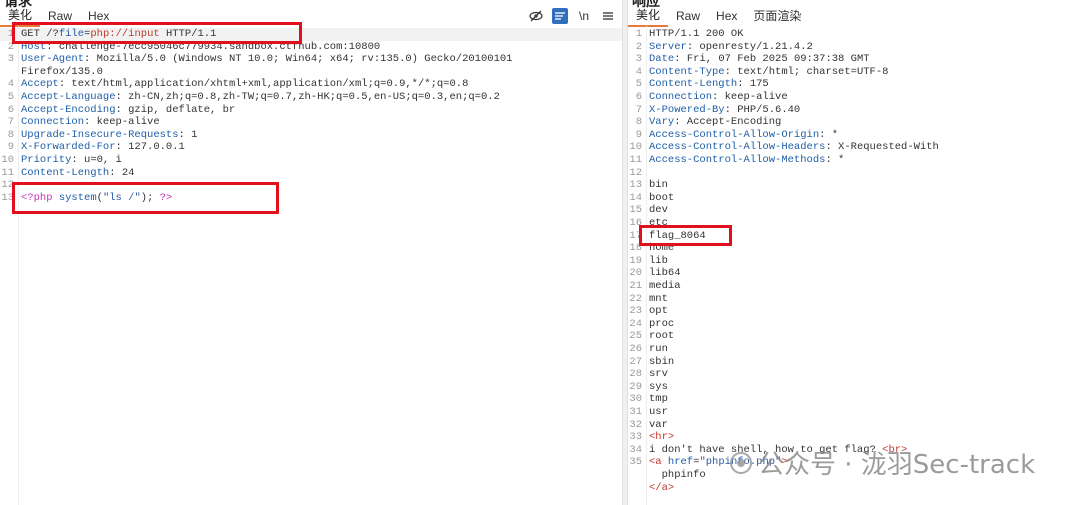 The height and width of the screenshot is (505, 1080). Describe the element at coordinates (53, 59) in the screenshot. I see `code-token: User-Agent` at that location.